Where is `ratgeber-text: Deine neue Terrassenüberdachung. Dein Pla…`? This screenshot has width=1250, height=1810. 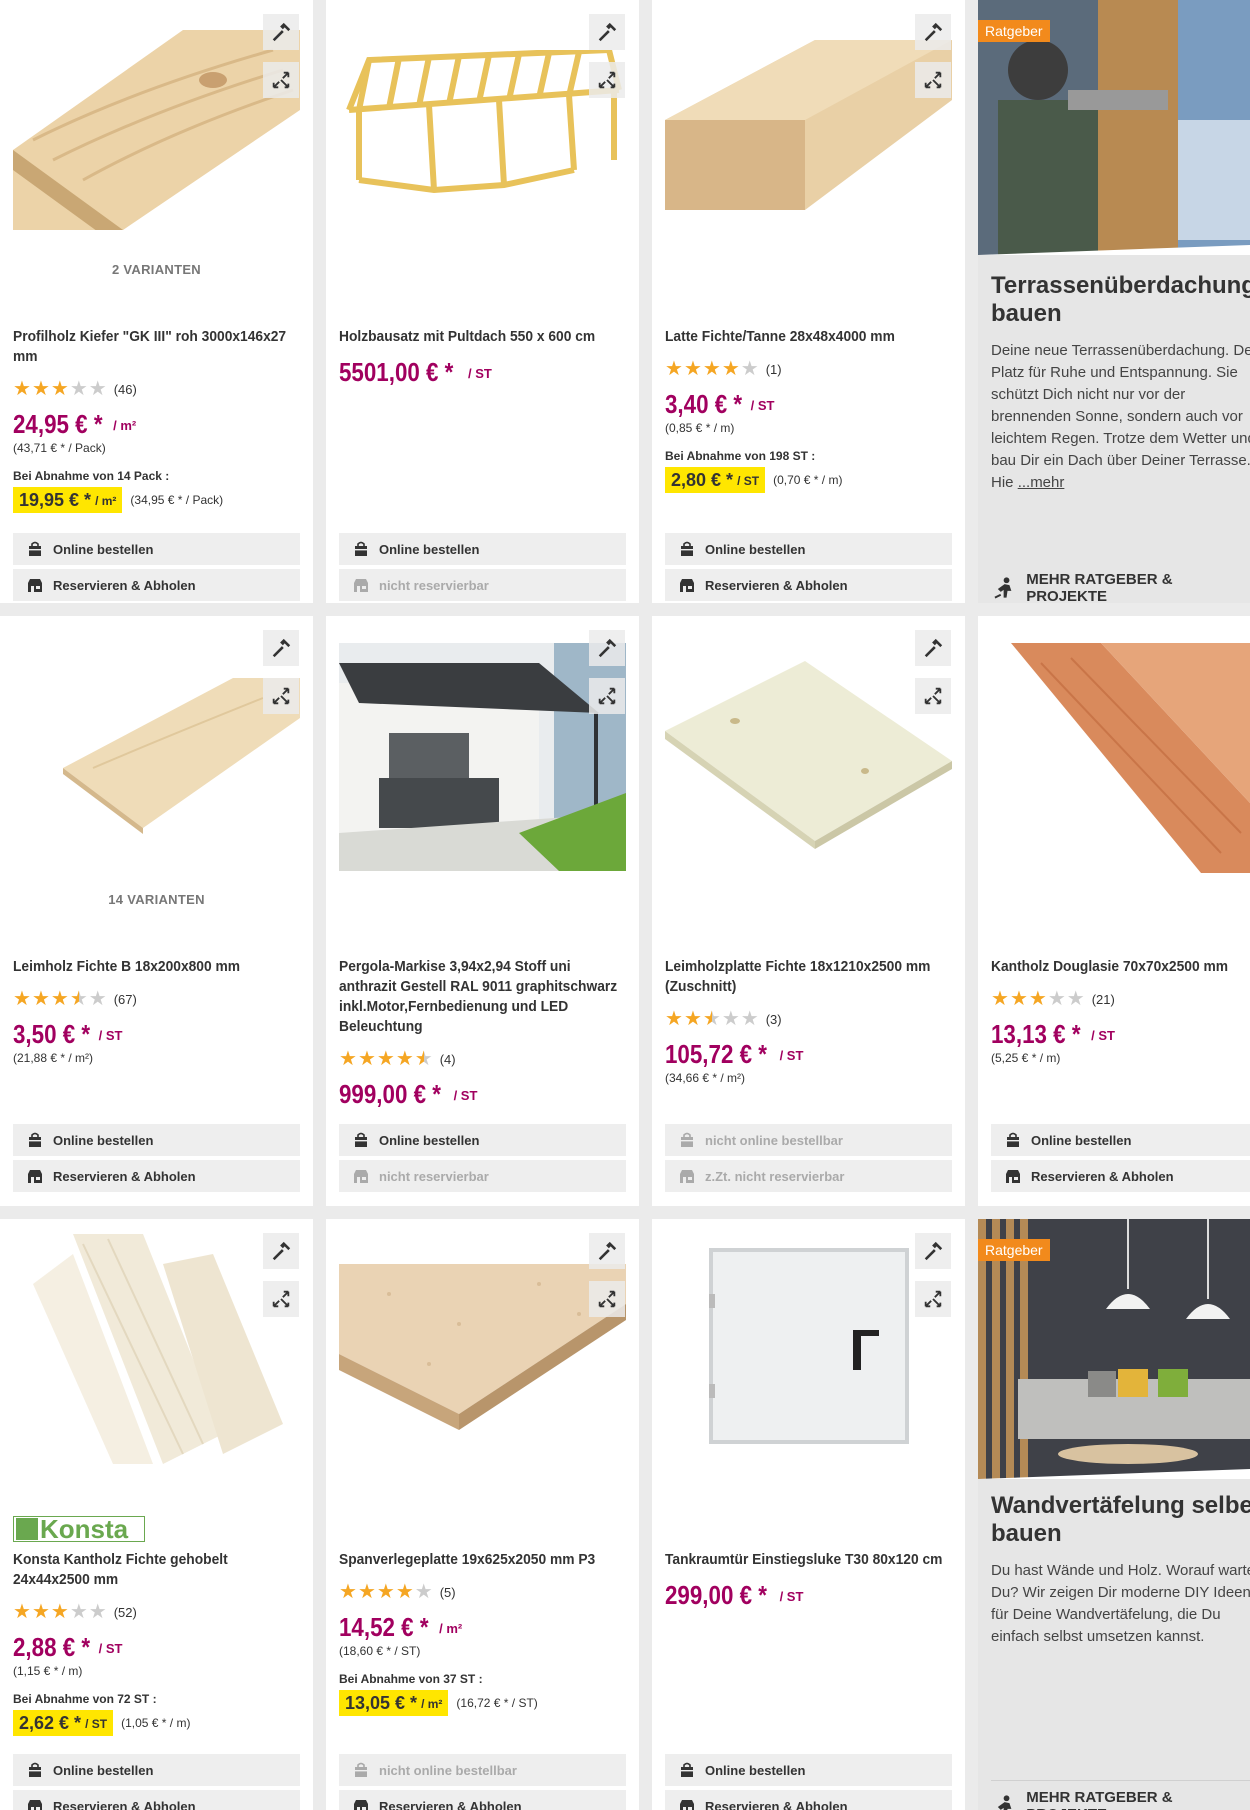
ratgeber-text: Deine neue Terrassenüberdachung. Dein Pla… is located at coordinates (1120, 416).